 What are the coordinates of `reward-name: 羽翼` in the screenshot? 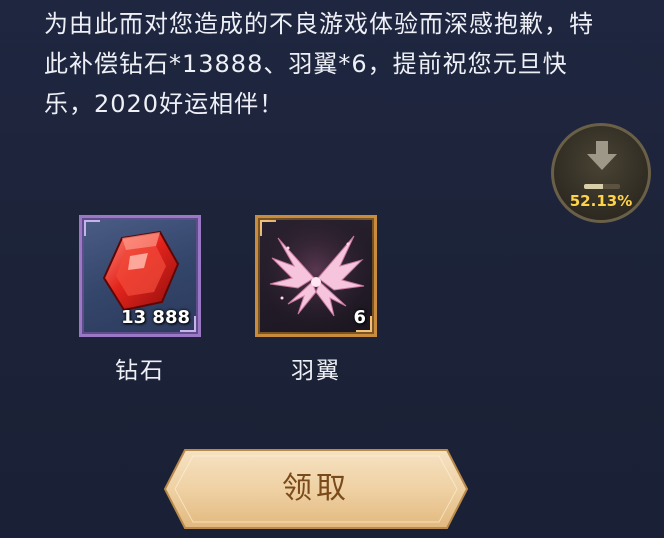 It's located at (316, 371).